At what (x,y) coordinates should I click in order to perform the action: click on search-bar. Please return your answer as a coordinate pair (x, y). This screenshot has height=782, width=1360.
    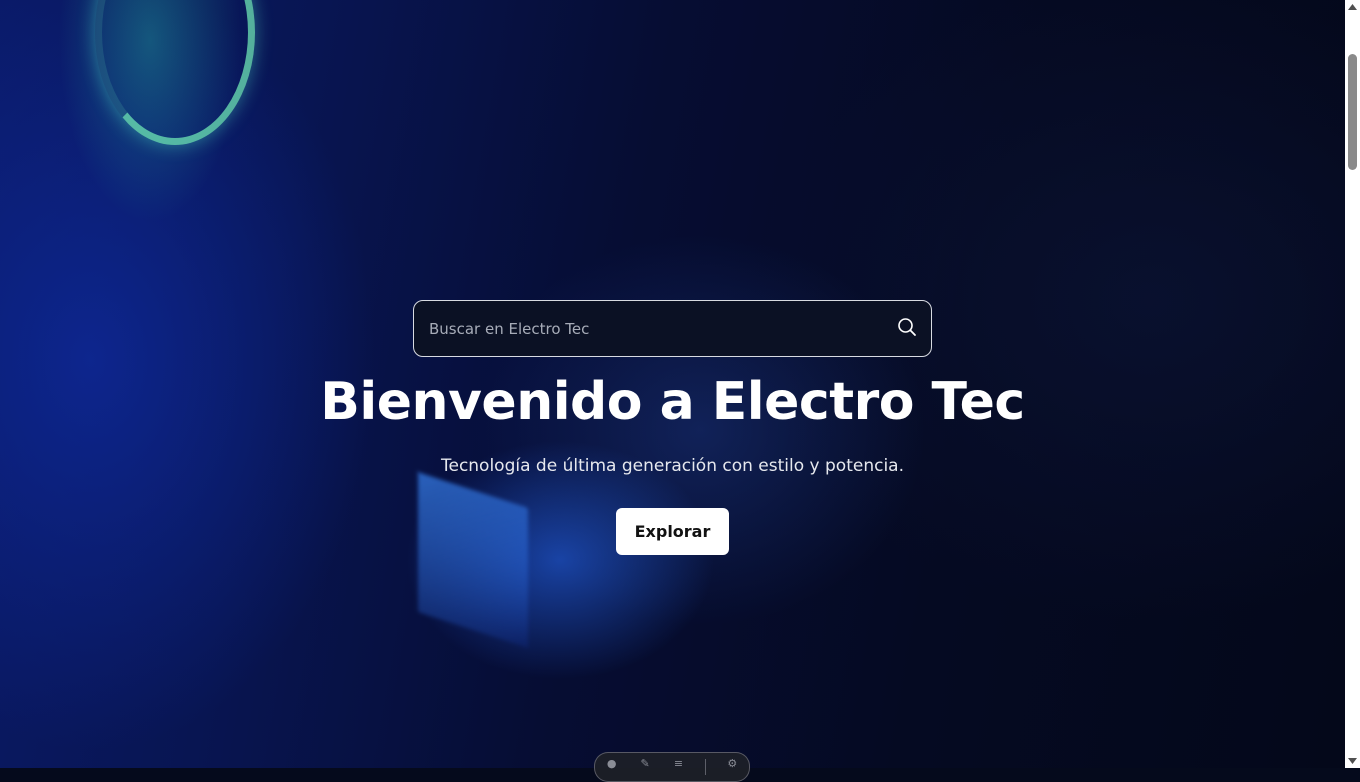
    Looking at the image, I should click on (672, 328).